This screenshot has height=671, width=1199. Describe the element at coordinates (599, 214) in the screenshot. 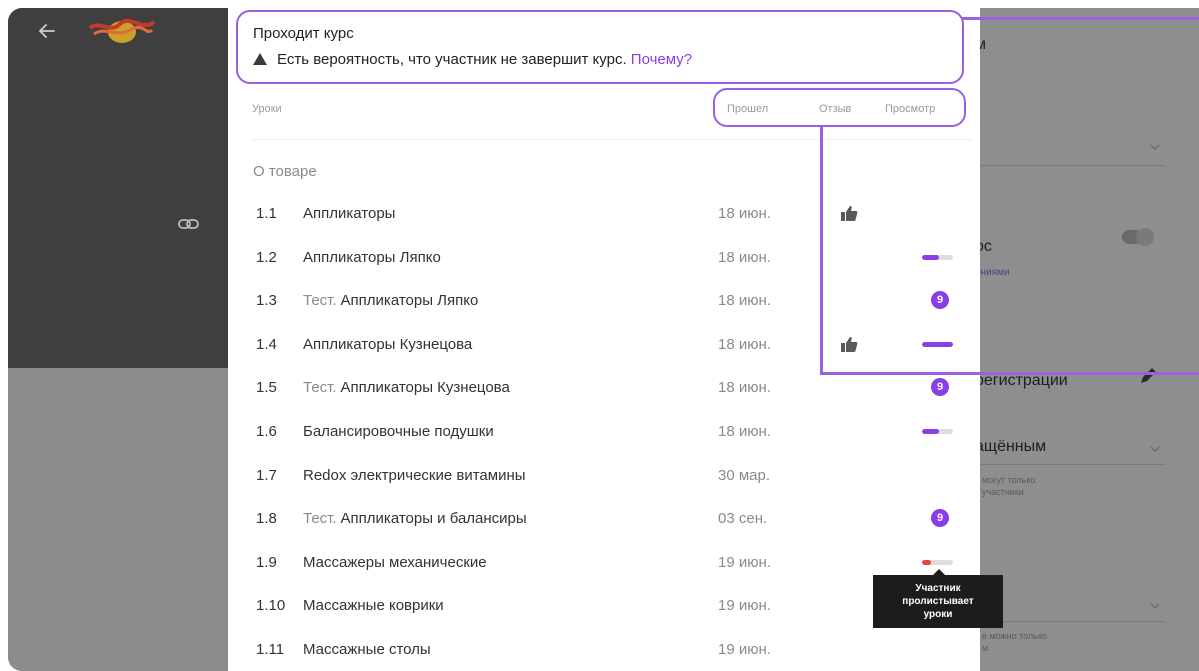

I see `lesson-row: 1.1 Аппликаторы 18 июн.` at that location.